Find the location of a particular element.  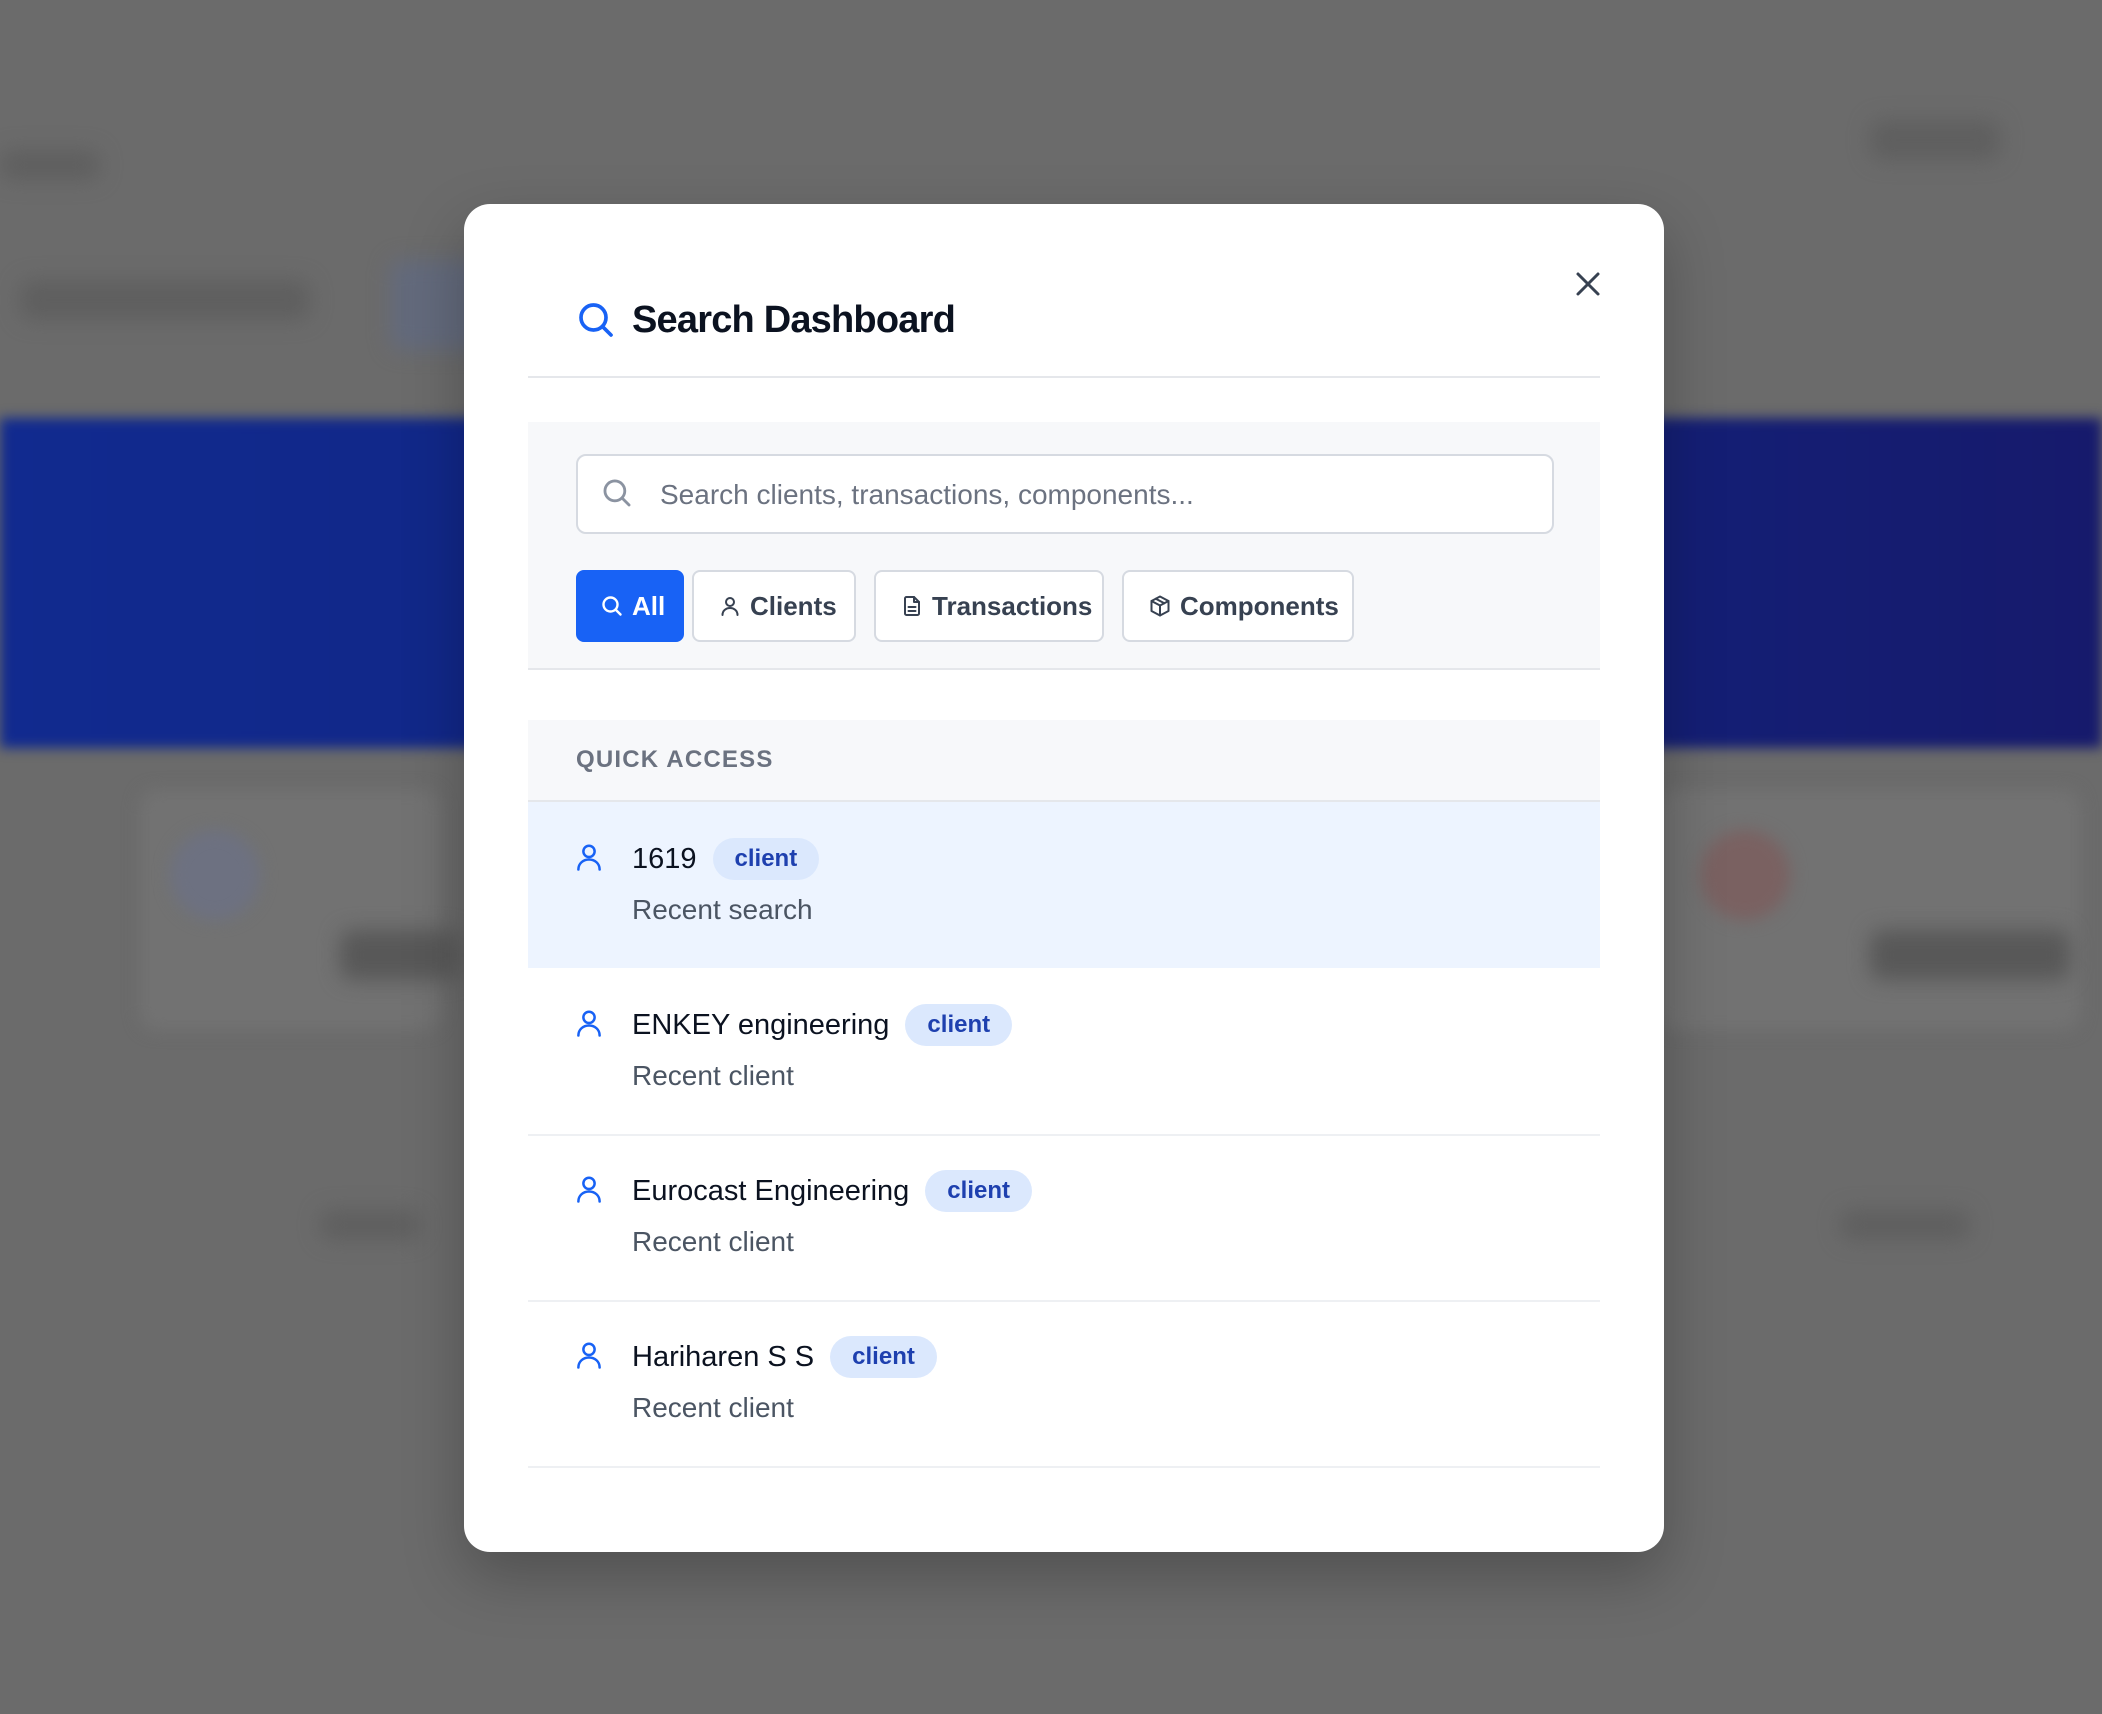

search-field is located at coordinates (1065, 494).